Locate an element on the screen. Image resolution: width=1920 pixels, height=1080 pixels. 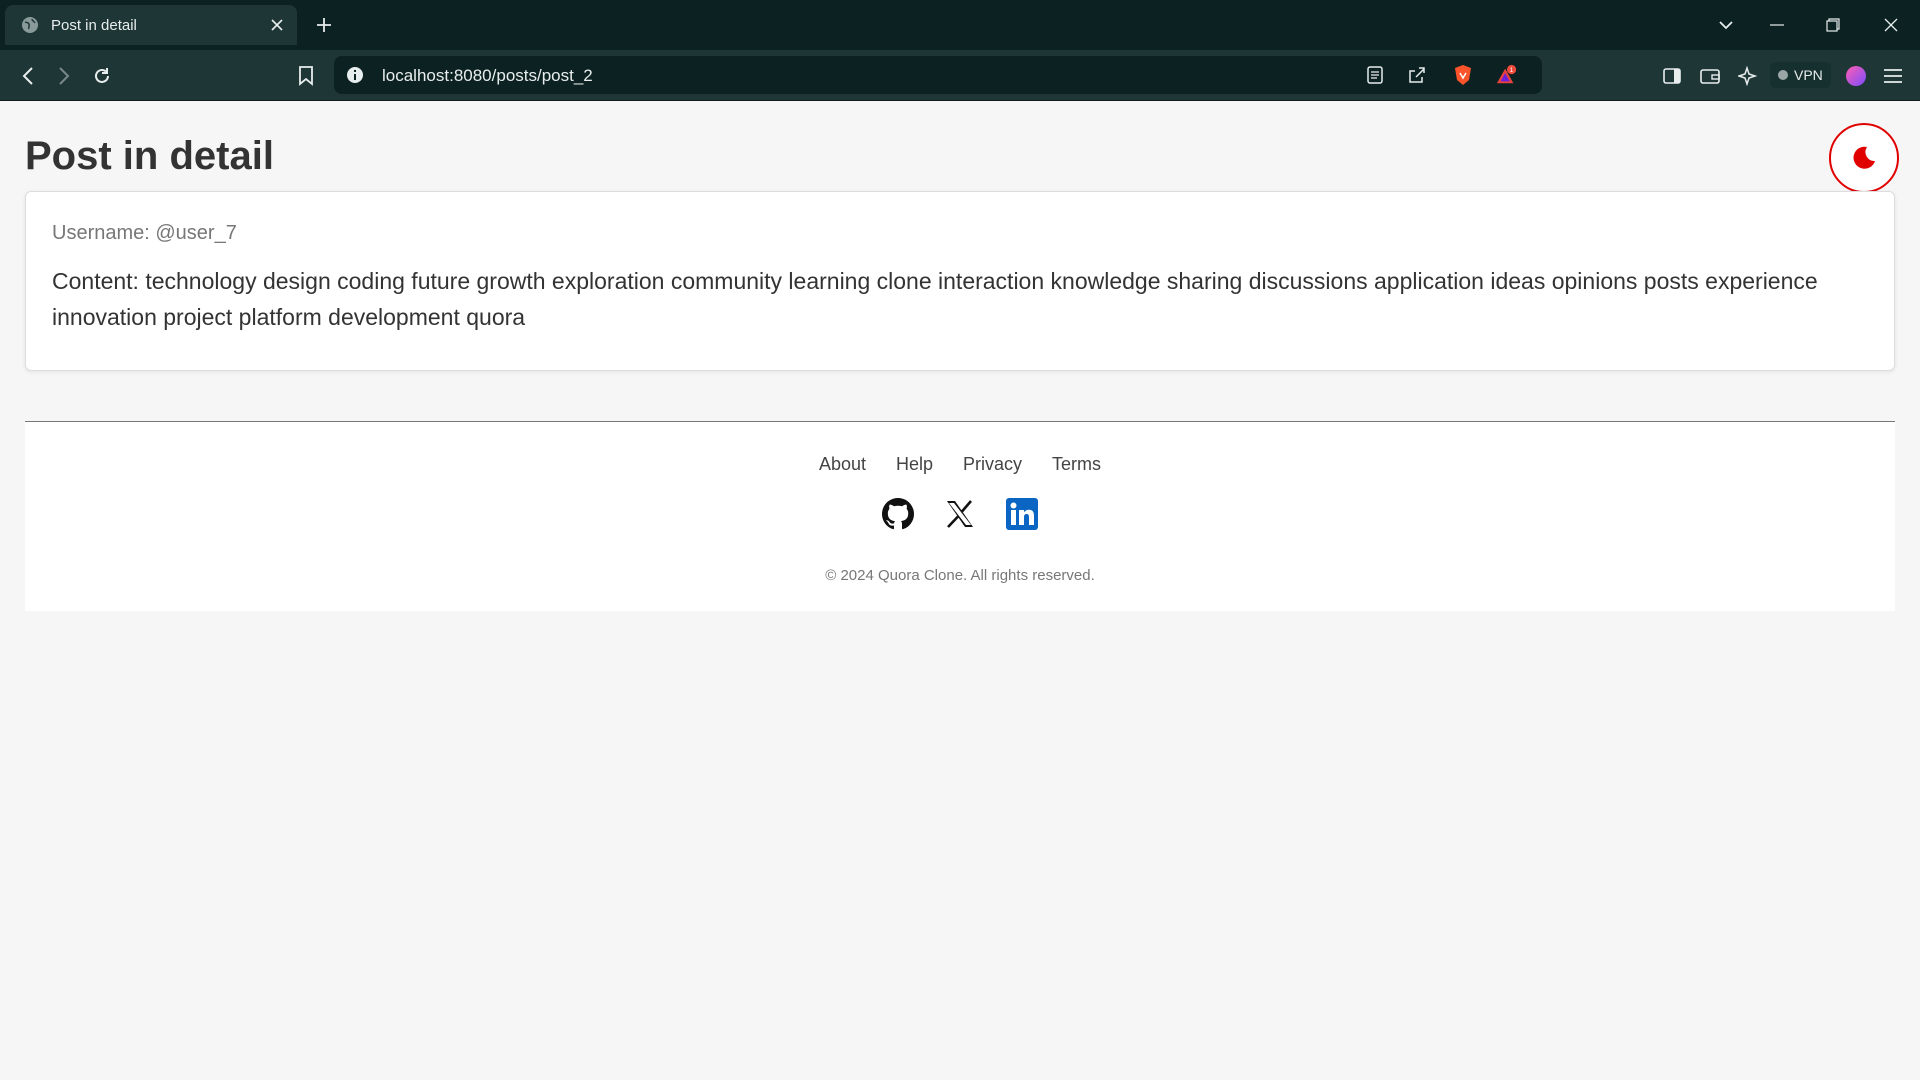
close-window-icon is located at coordinates (1891, 25).